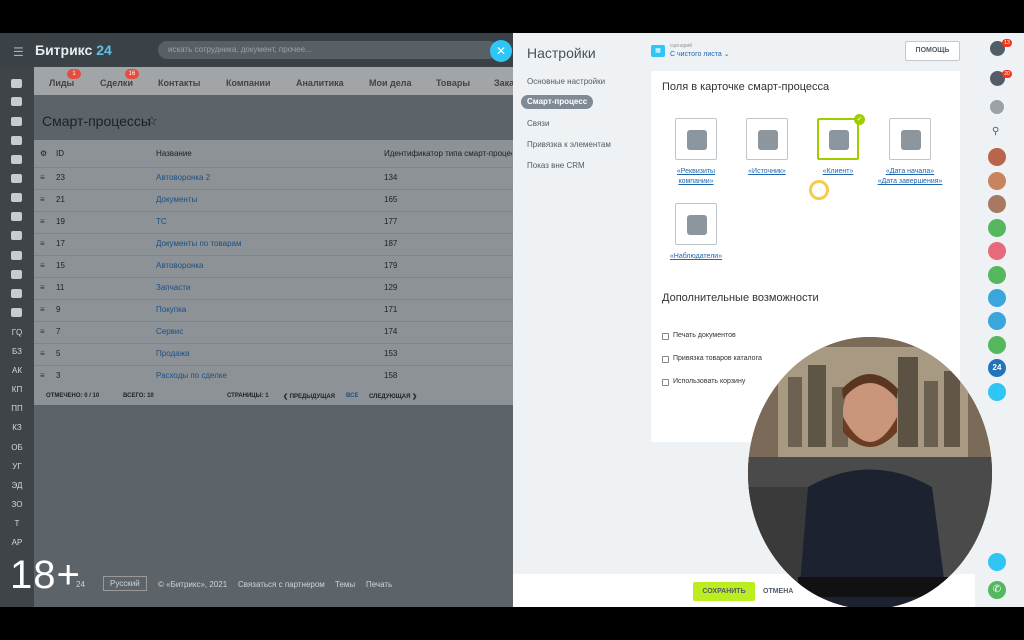  What do you see at coordinates (453, 83) in the screenshot?
I see `tab-products: Товары` at bounding box center [453, 83].